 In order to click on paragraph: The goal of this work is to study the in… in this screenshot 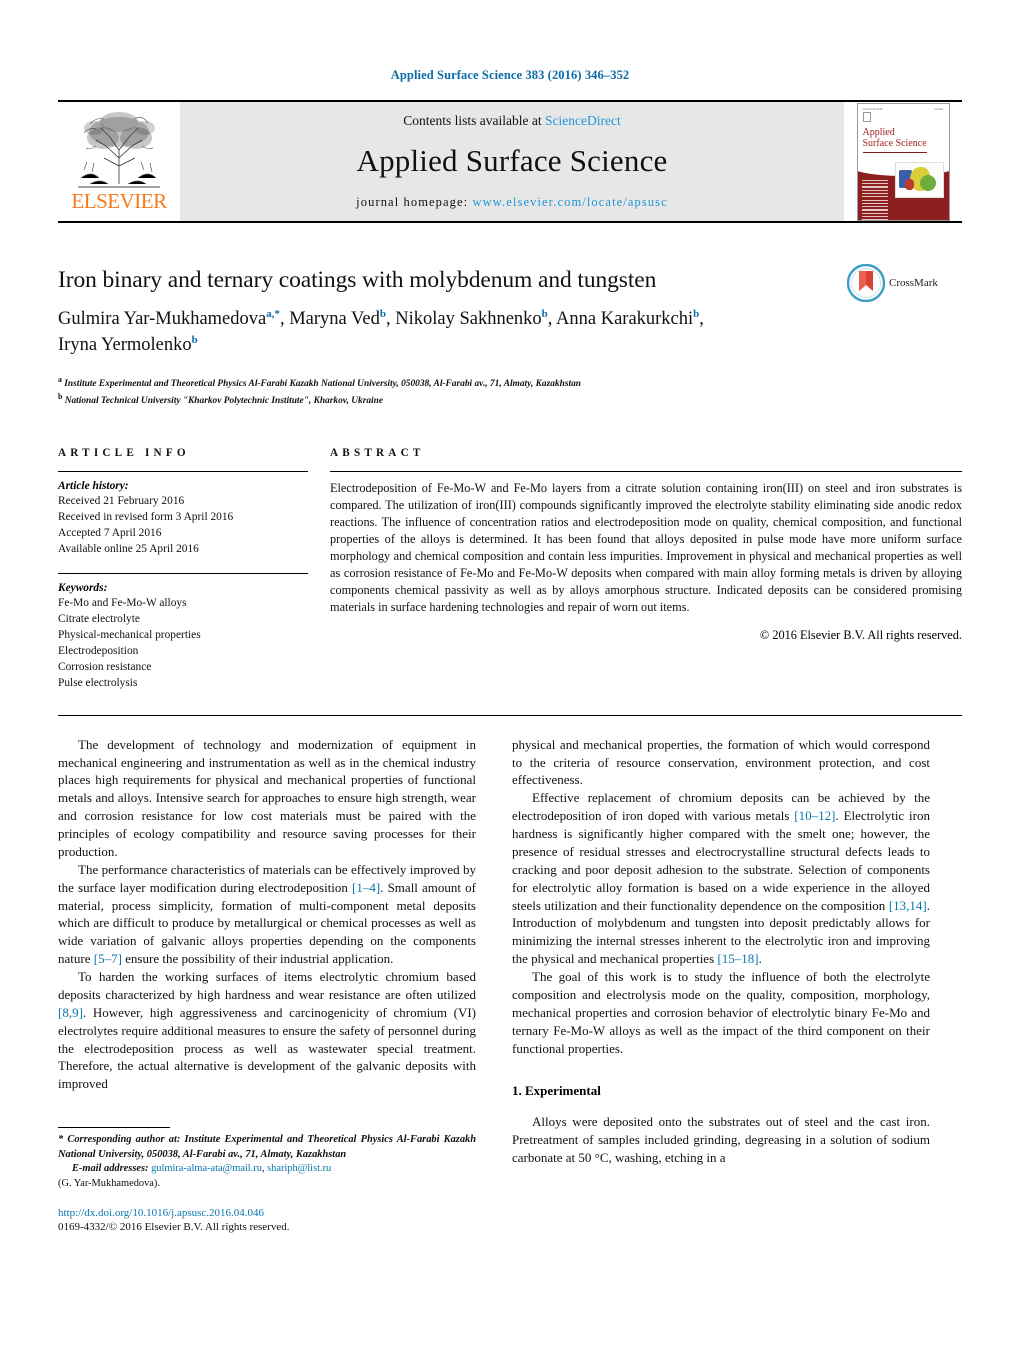, I will do `click(721, 1012)`.